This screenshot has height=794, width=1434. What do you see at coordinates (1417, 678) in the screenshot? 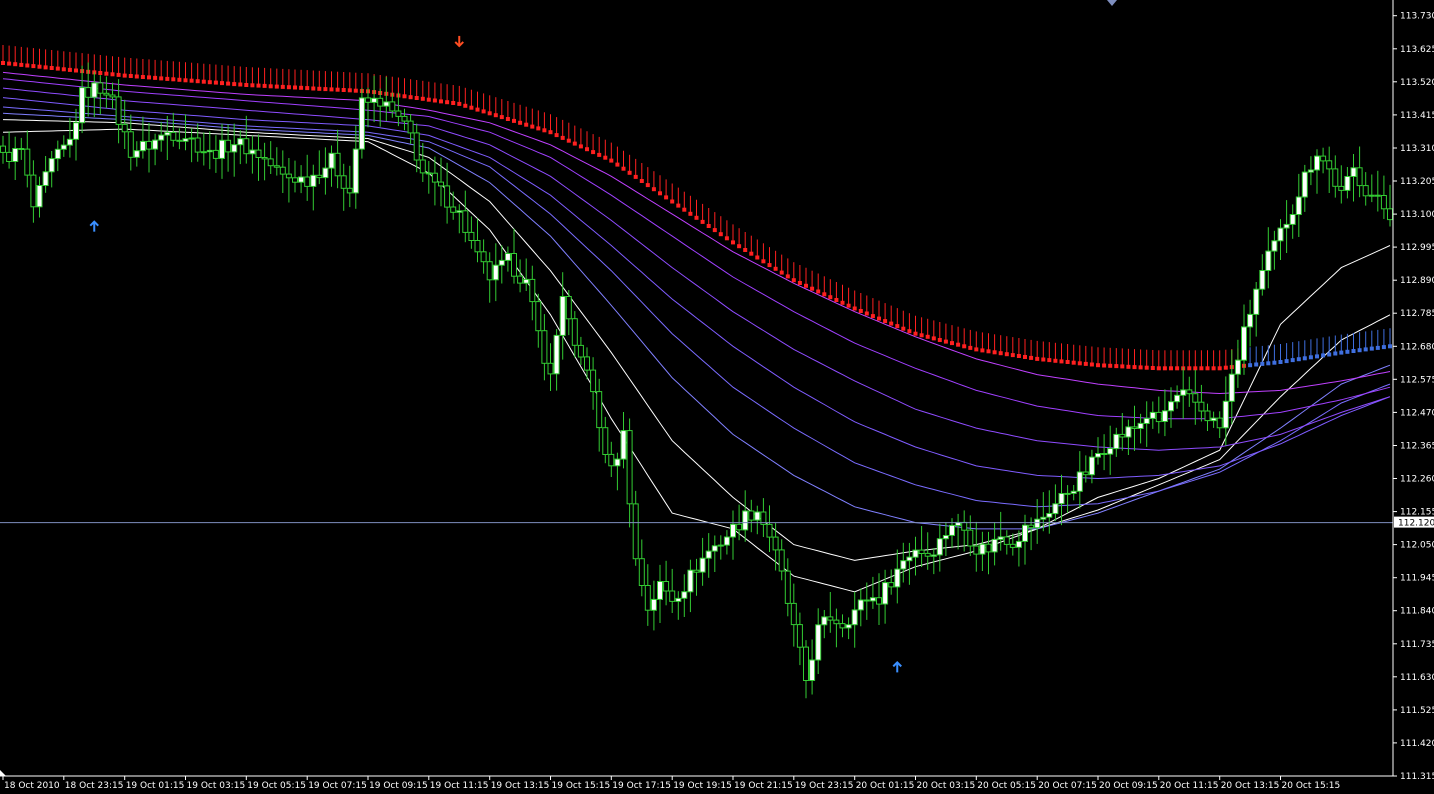
I see `price-tick-label: 111.630` at bounding box center [1417, 678].